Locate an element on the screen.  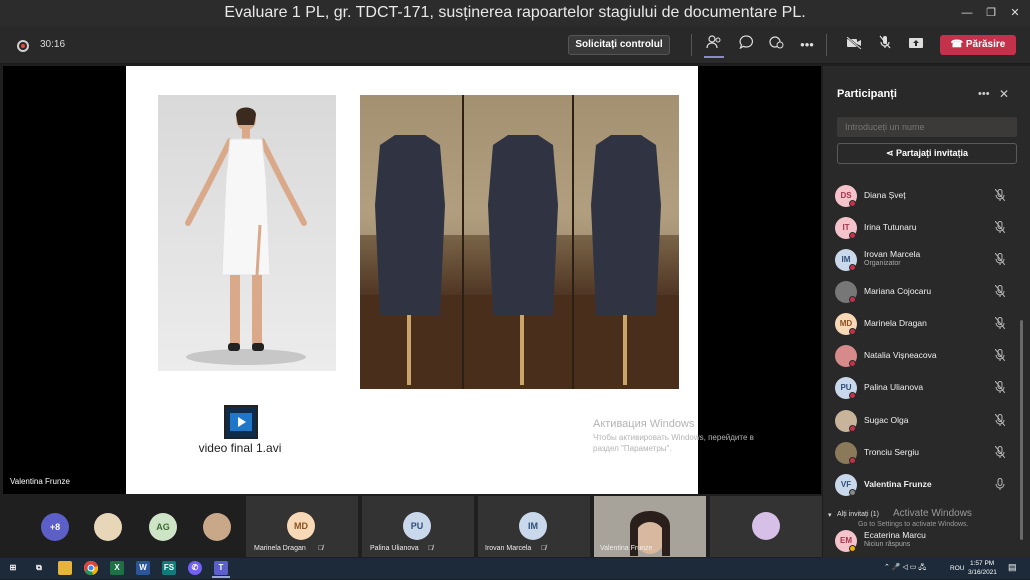
leave-button: ☎ Părăsire is located at coordinates (978, 45).